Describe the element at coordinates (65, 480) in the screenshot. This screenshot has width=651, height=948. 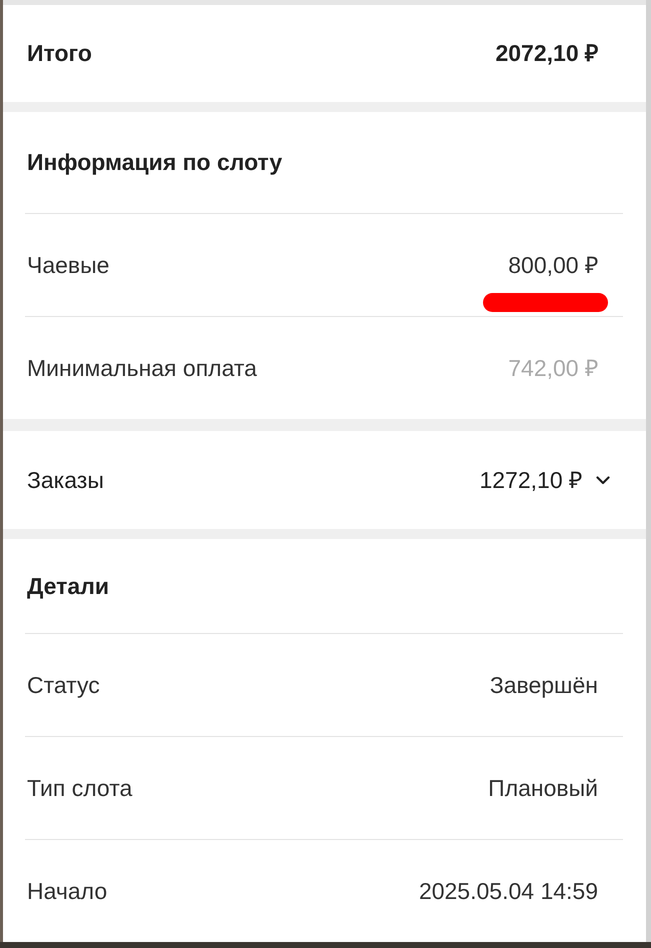
I see `orders-label: Заказы` at that location.